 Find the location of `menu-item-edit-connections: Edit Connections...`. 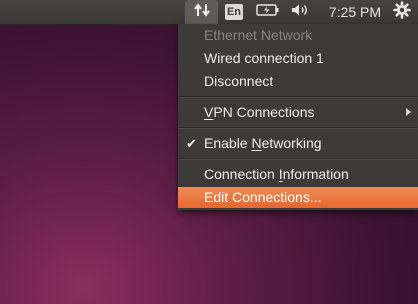

menu-item-edit-connections: Edit Connections... is located at coordinates (298, 197).